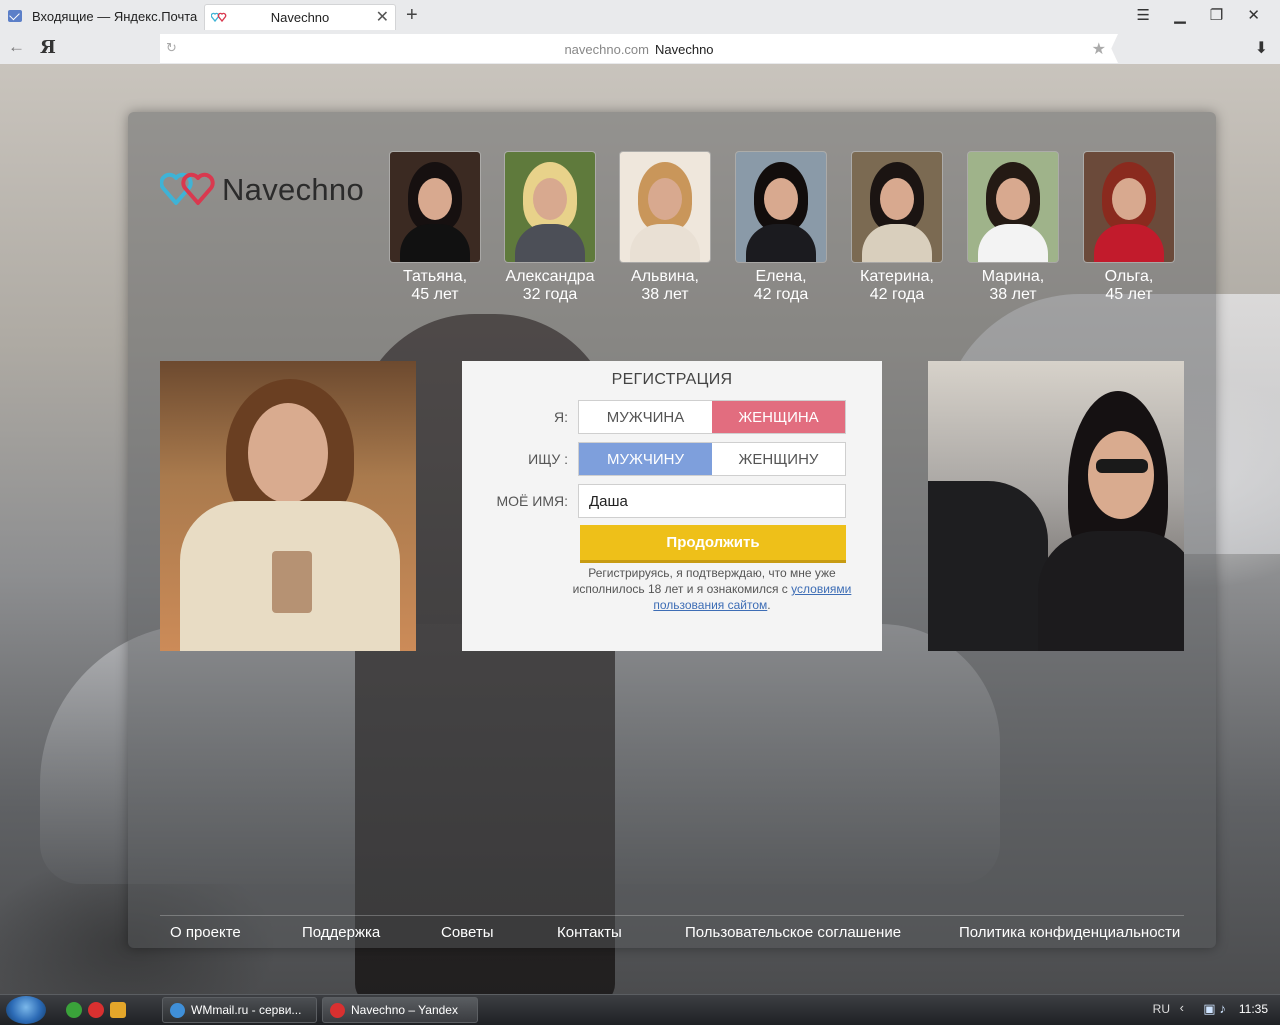  I want to click on url-field: ↻ navechno.com Navechno ★, so click(639, 48).